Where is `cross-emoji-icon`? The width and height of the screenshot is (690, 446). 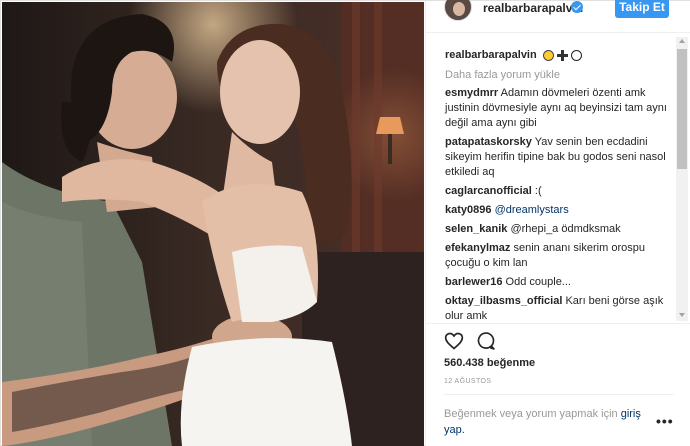
cross-emoji-icon is located at coordinates (562, 55).